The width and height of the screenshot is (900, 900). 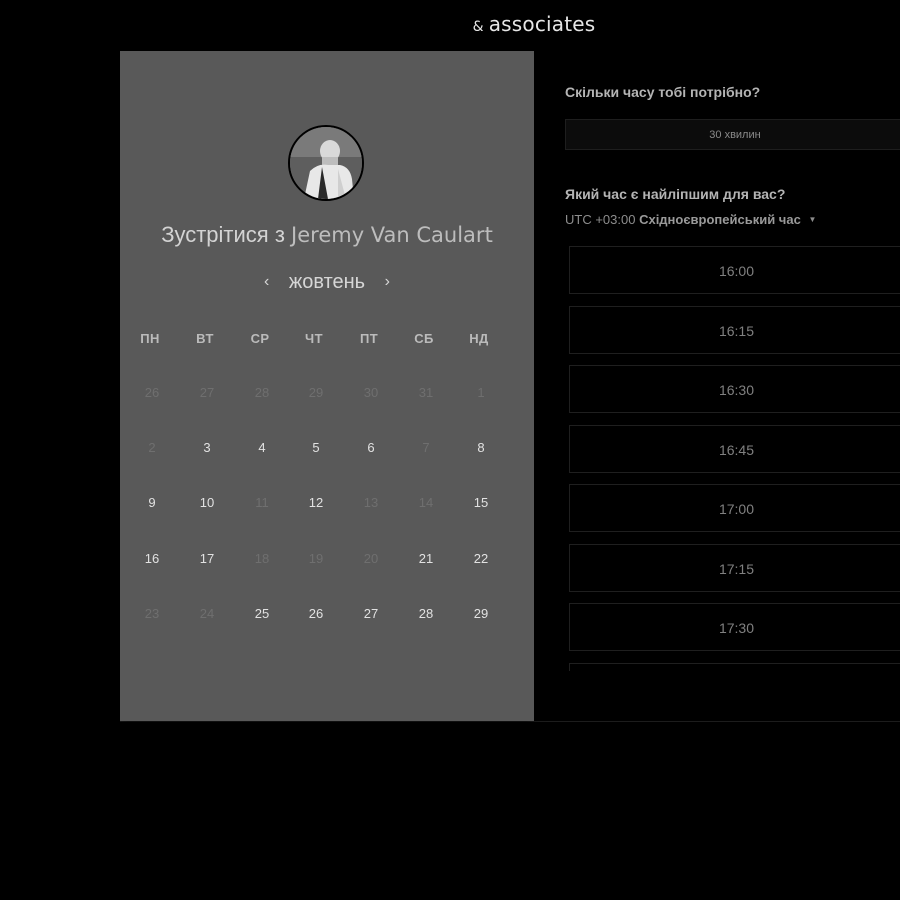 I want to click on calendar-day: 1, so click(x=481, y=392).